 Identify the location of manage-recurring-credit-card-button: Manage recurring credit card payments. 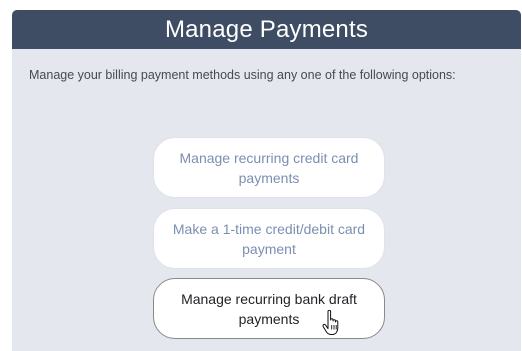
(269, 167).